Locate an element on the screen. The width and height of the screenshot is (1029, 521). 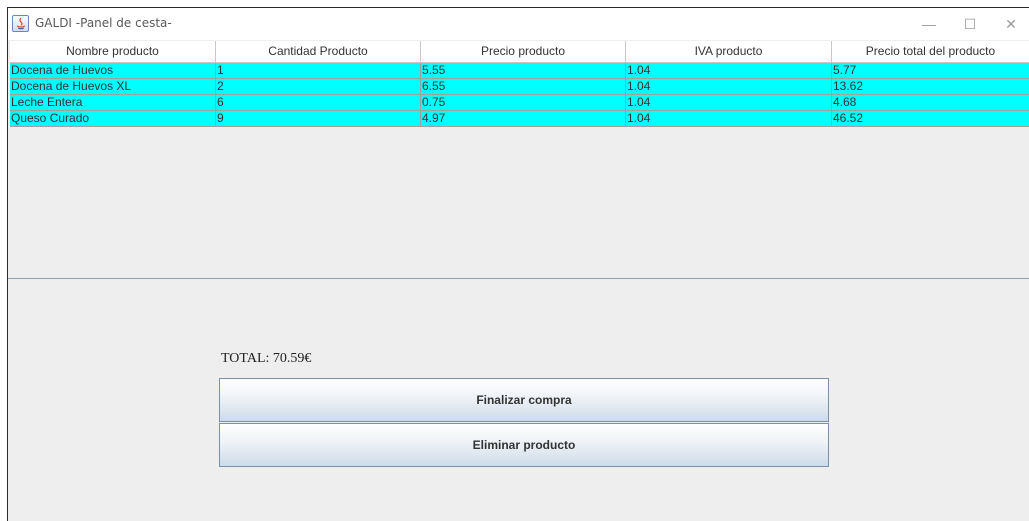
cell-quantity: 1 is located at coordinates (318, 71).